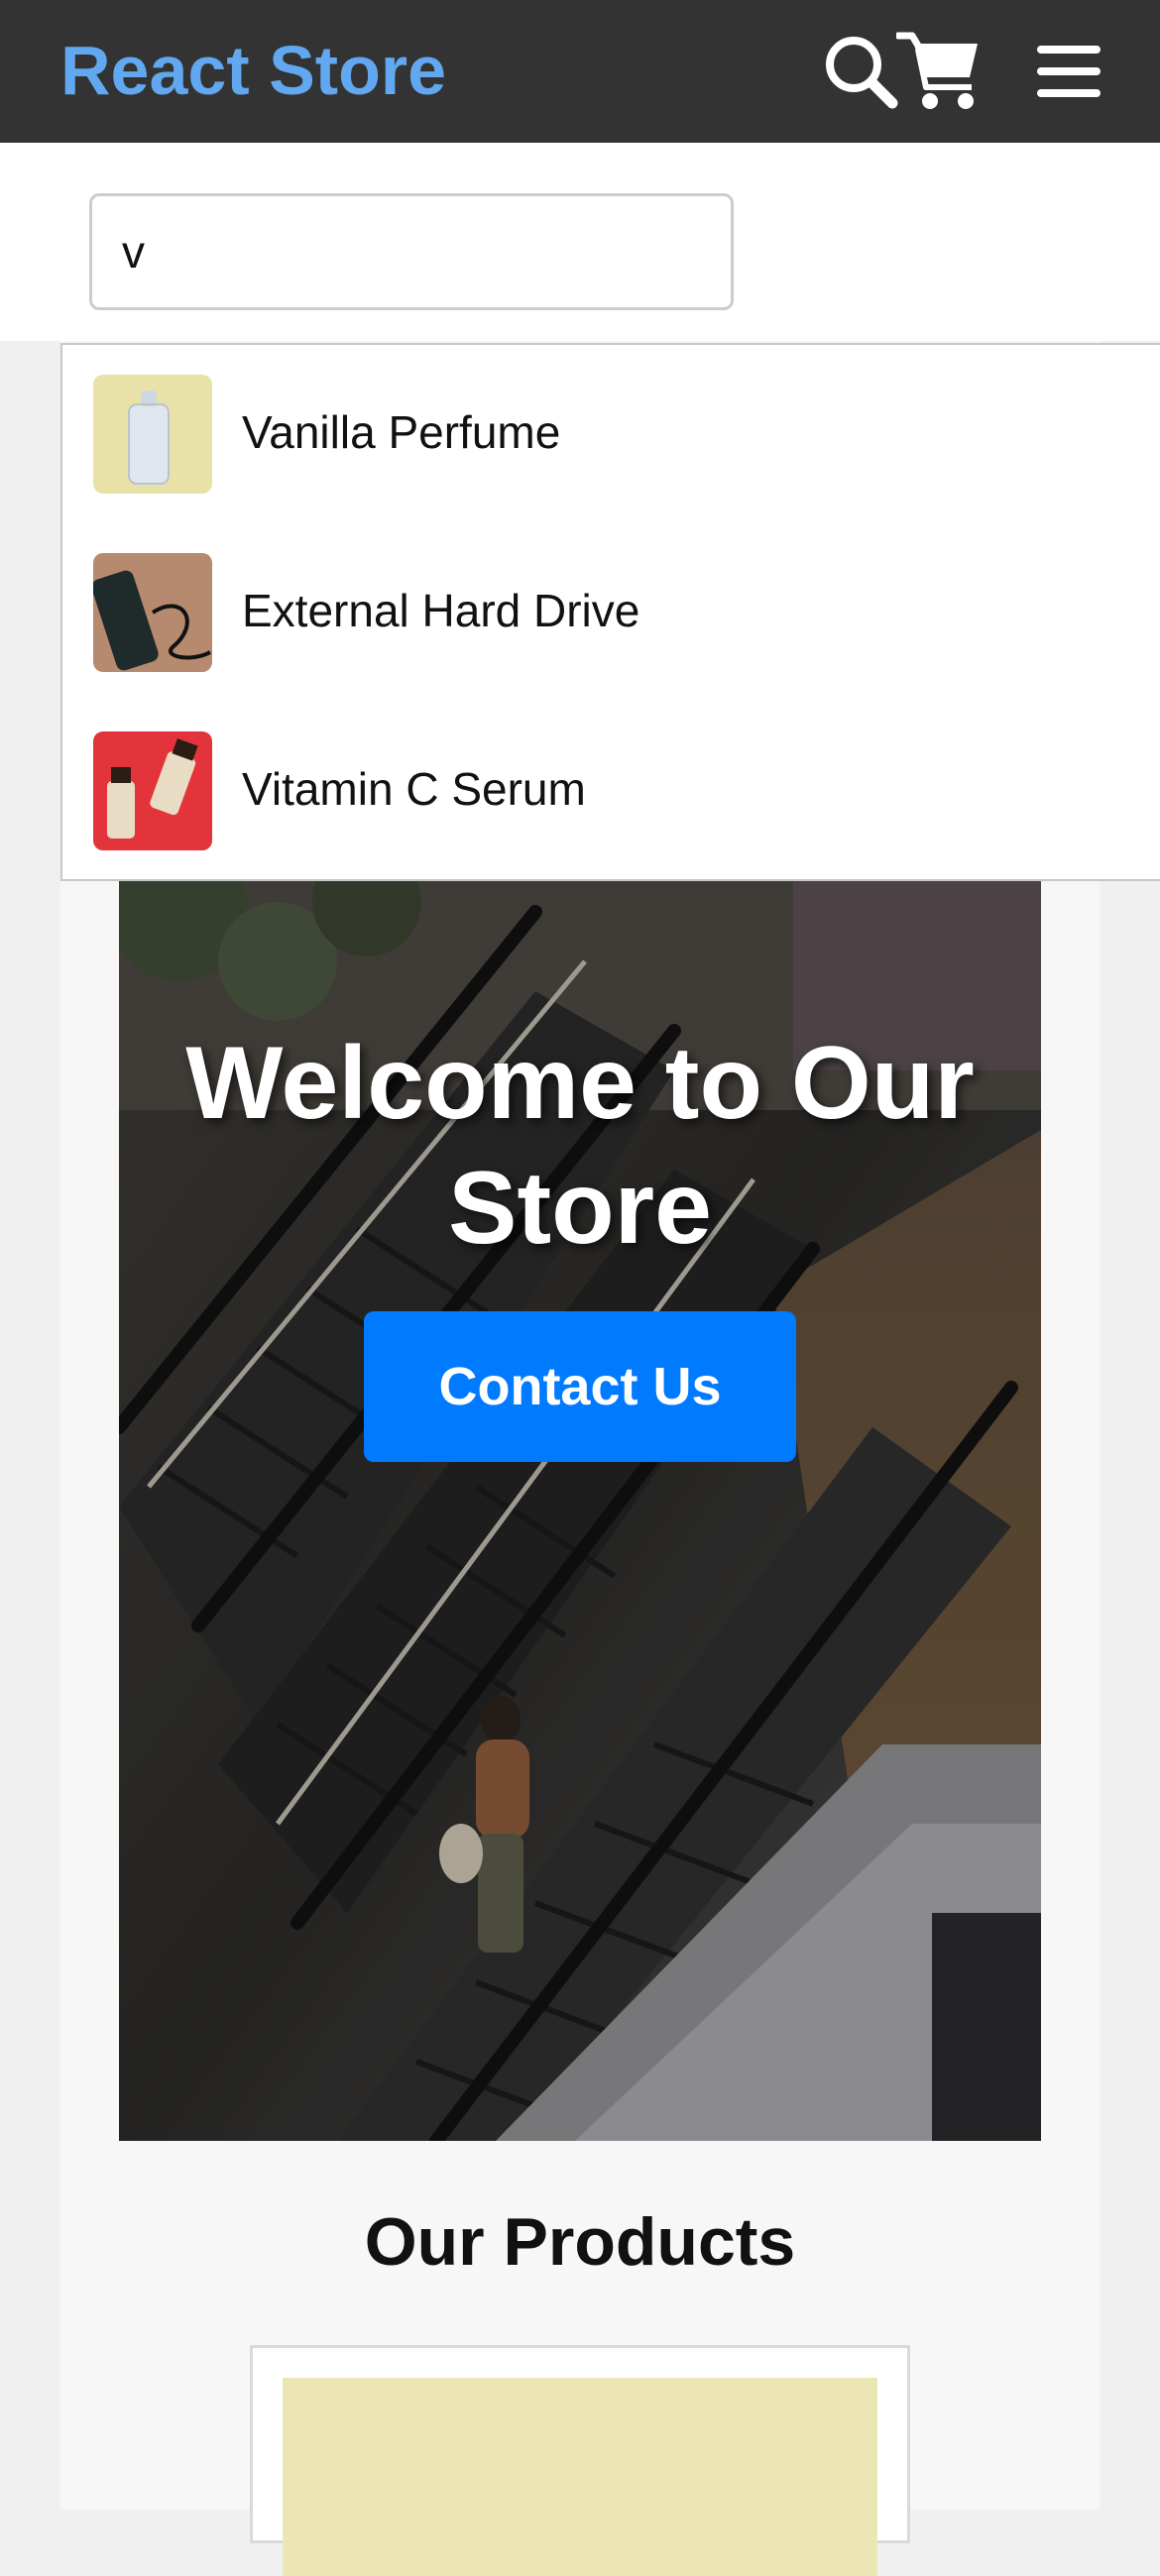 This screenshot has width=1160, height=2576. What do you see at coordinates (441, 610) in the screenshot?
I see `search-result-name: External Hard Drive` at bounding box center [441, 610].